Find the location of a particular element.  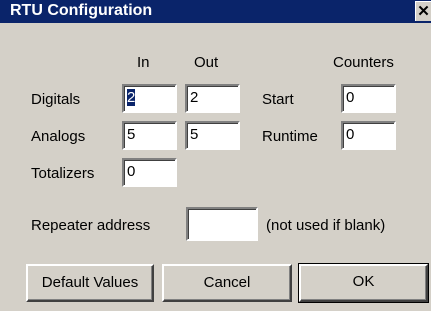

column-header-in: In is located at coordinates (143, 62).